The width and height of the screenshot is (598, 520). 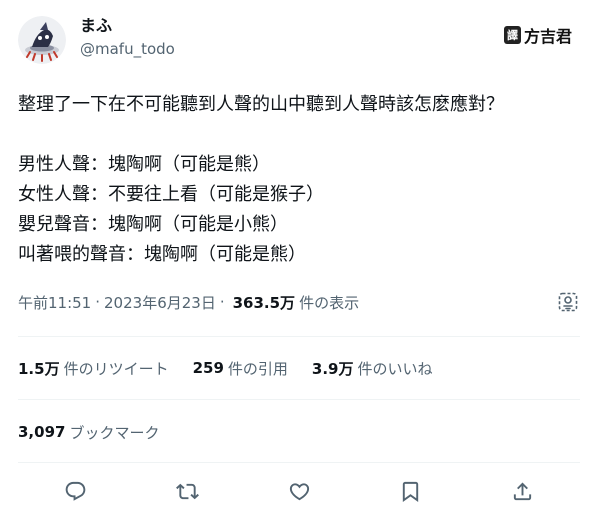 I want to click on reply-icon, so click(x=75, y=491).